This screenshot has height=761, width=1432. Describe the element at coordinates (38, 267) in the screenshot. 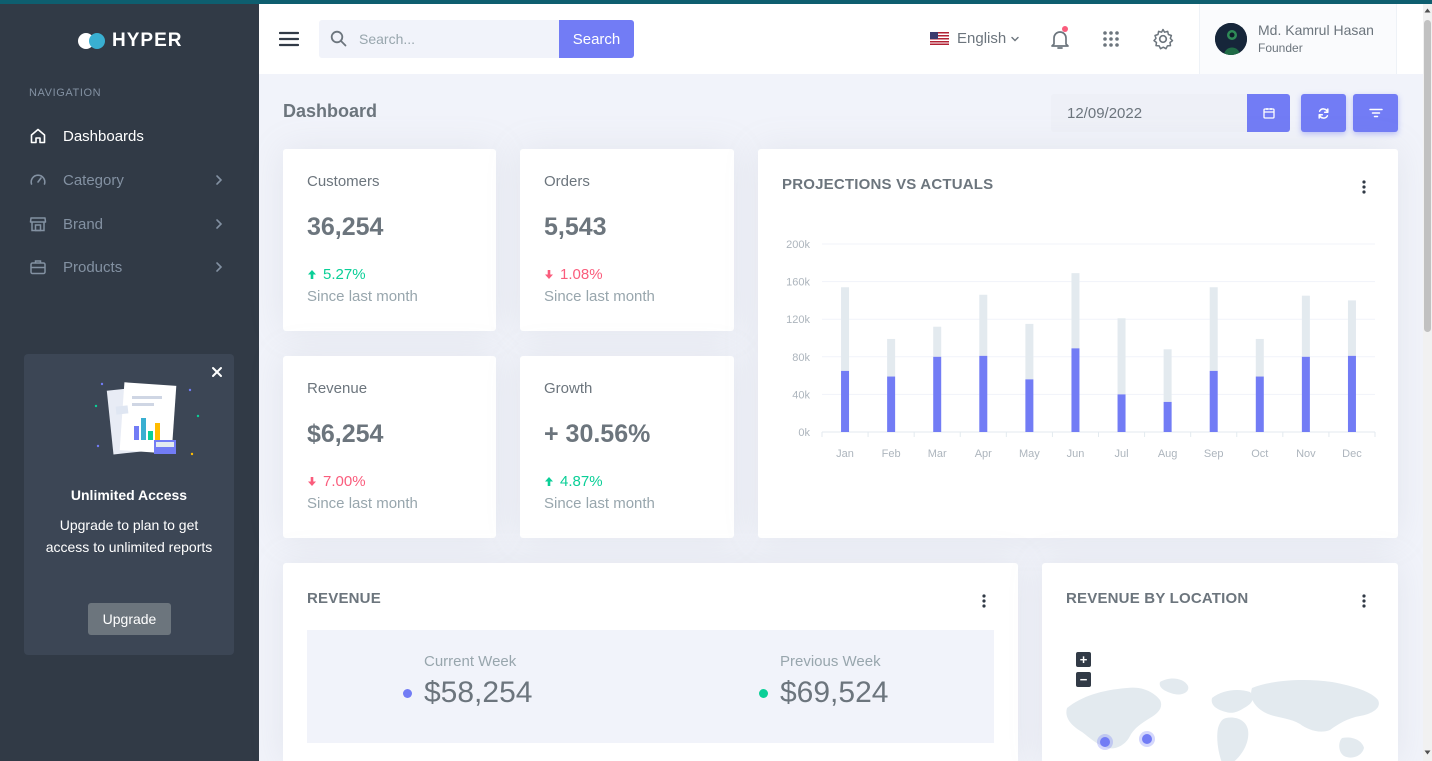

I see `briefcase-icon` at that location.